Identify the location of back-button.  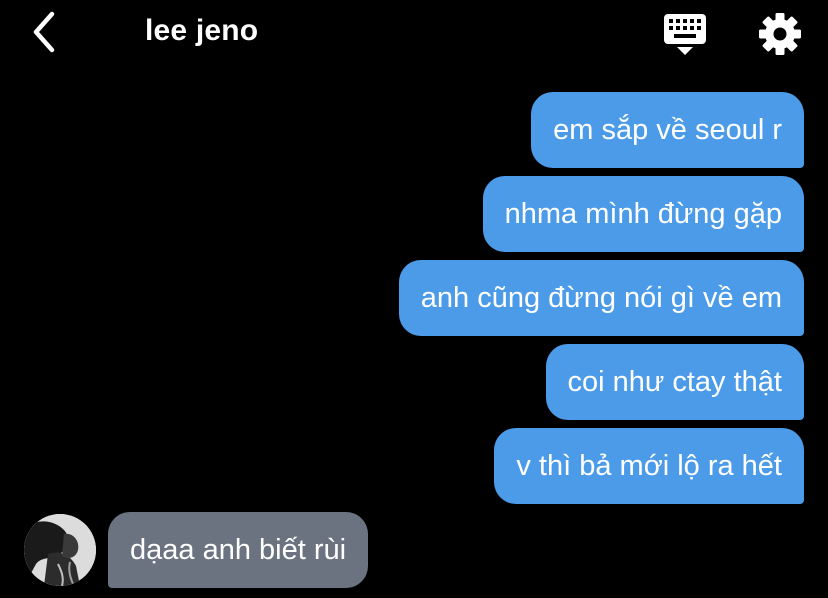
(46, 32).